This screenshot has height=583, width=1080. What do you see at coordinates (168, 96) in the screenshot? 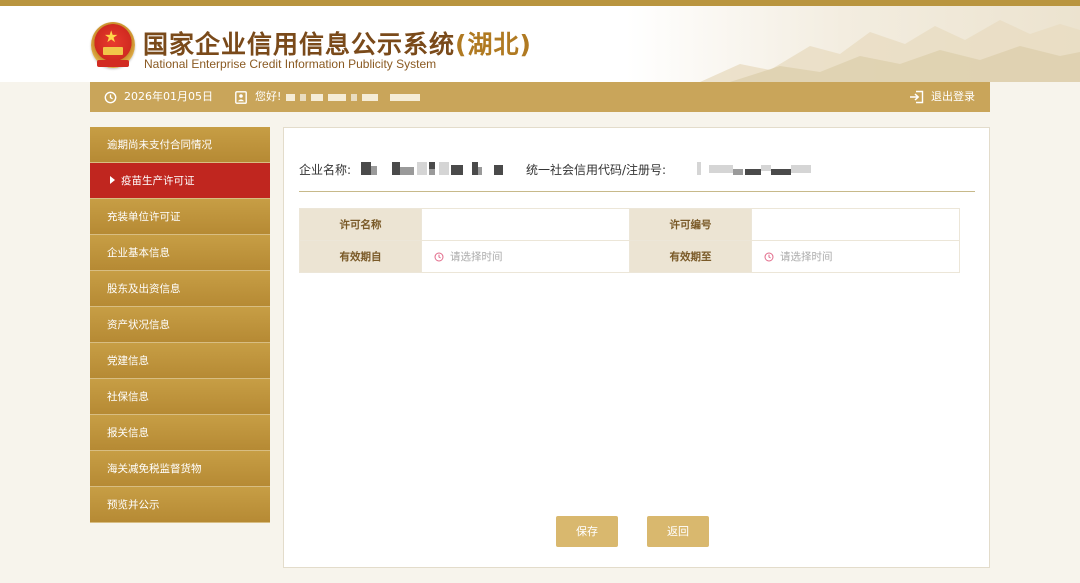
I see `current-date: 2026年01月05日` at bounding box center [168, 96].